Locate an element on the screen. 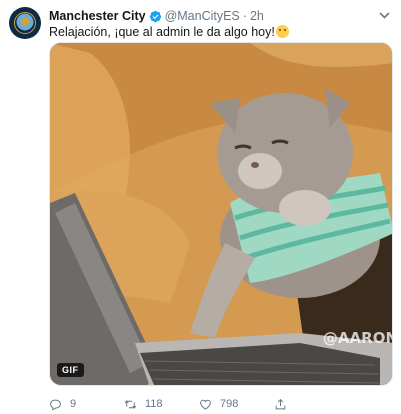 The height and width of the screenshot is (414, 401). reply-count: 9 is located at coordinates (73, 404).